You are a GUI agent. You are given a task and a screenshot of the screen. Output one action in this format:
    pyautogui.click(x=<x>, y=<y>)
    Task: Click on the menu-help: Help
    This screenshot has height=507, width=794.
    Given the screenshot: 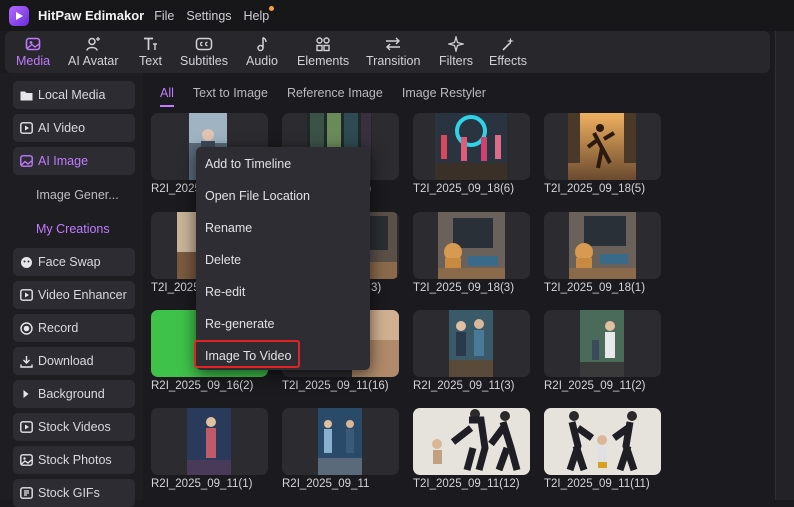 What is the action you would take?
    pyautogui.click(x=259, y=14)
    